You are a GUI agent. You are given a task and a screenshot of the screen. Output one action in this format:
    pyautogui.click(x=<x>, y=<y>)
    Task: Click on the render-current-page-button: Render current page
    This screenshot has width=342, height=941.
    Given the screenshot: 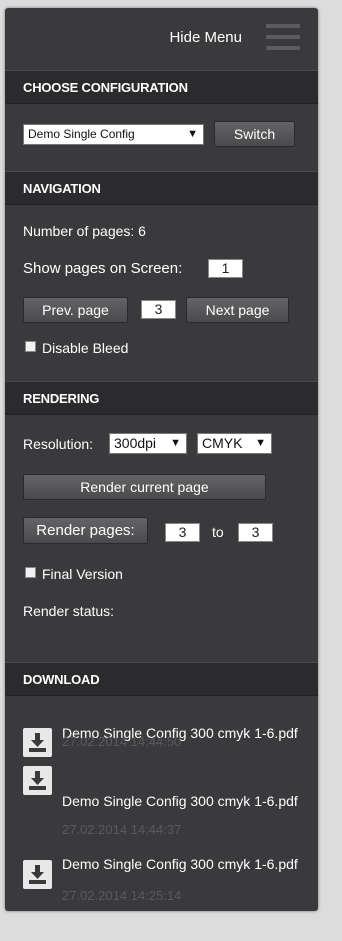 What is the action you would take?
    pyautogui.click(x=144, y=487)
    